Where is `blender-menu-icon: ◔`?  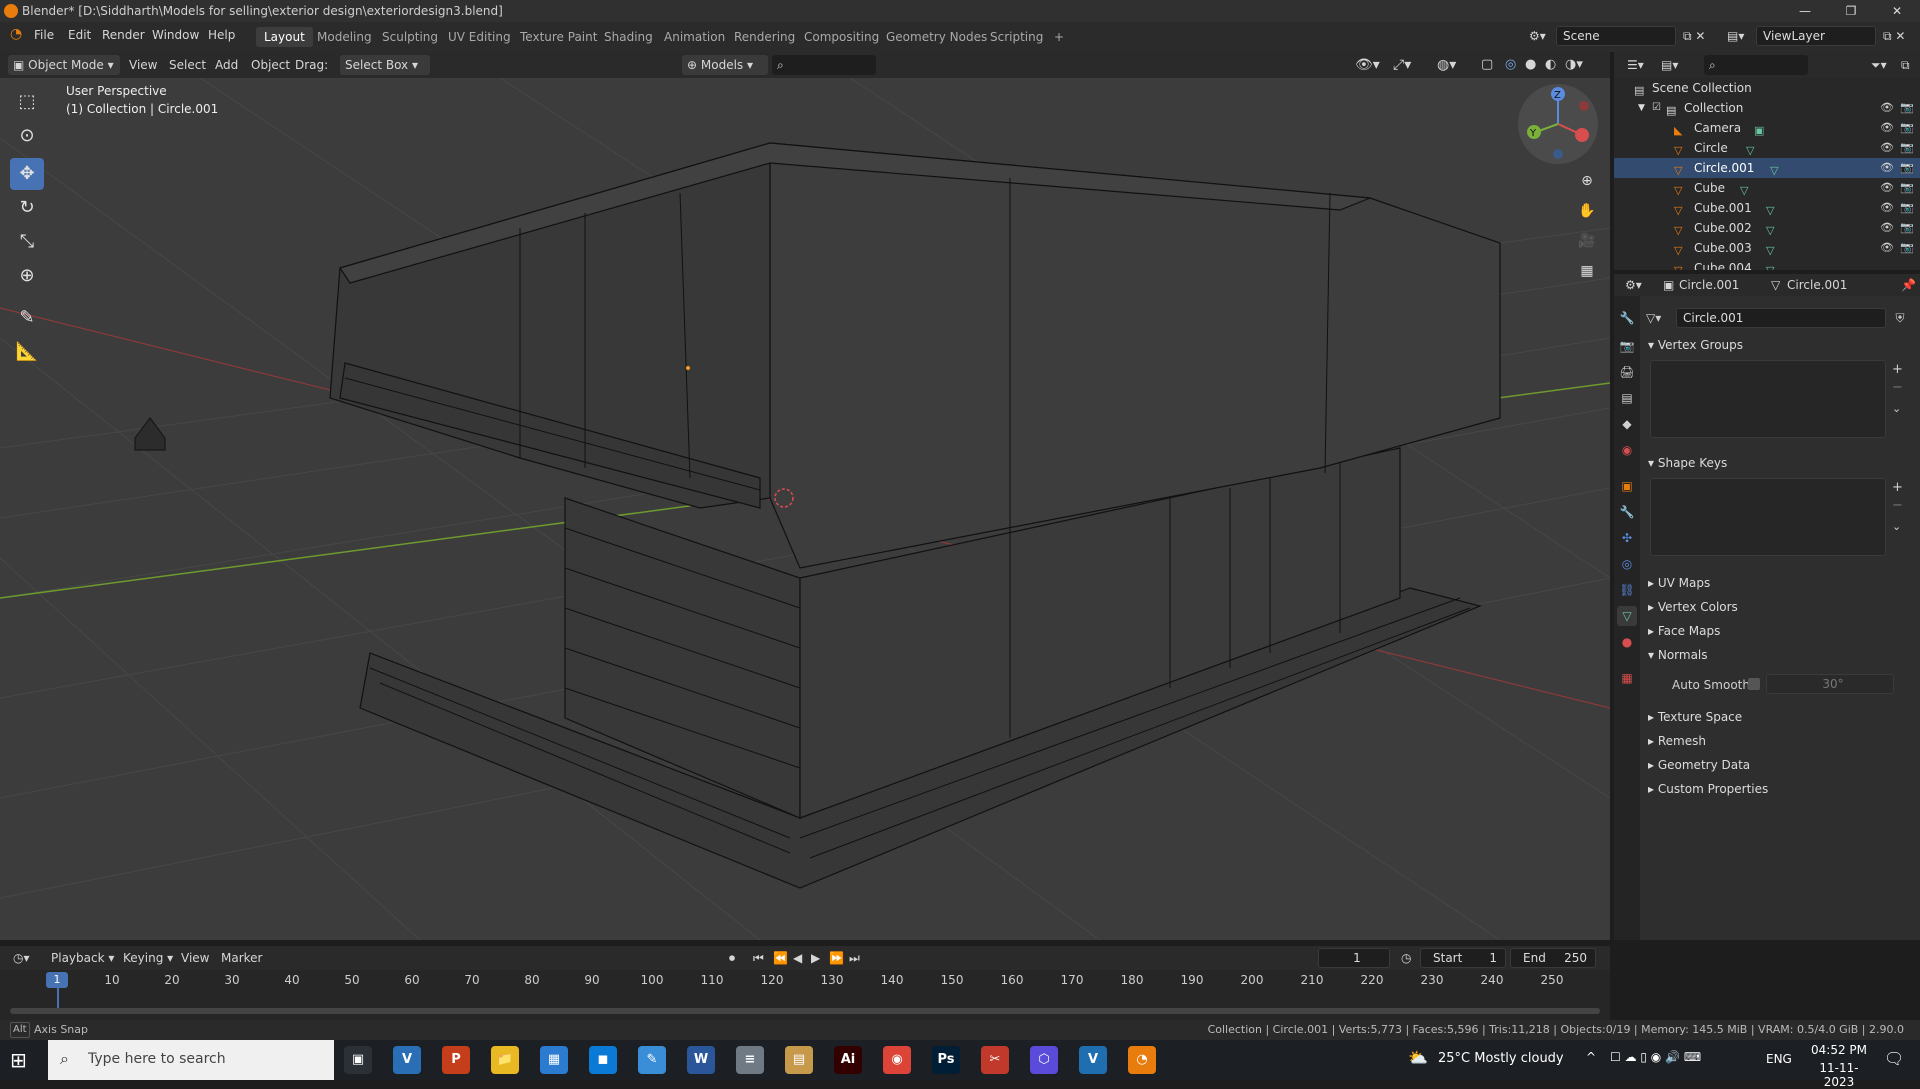
blender-menu-icon: ◔ is located at coordinates (16, 34).